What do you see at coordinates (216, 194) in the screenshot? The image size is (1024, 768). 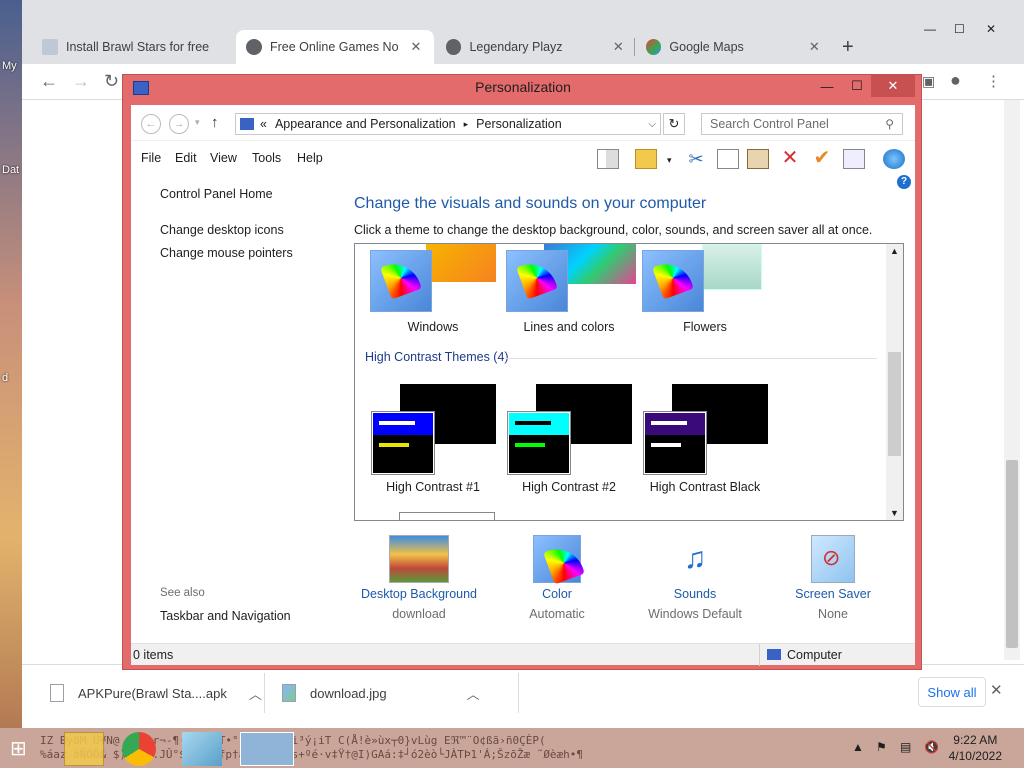 I see `link-control-panel-home: Control Panel Home` at bounding box center [216, 194].